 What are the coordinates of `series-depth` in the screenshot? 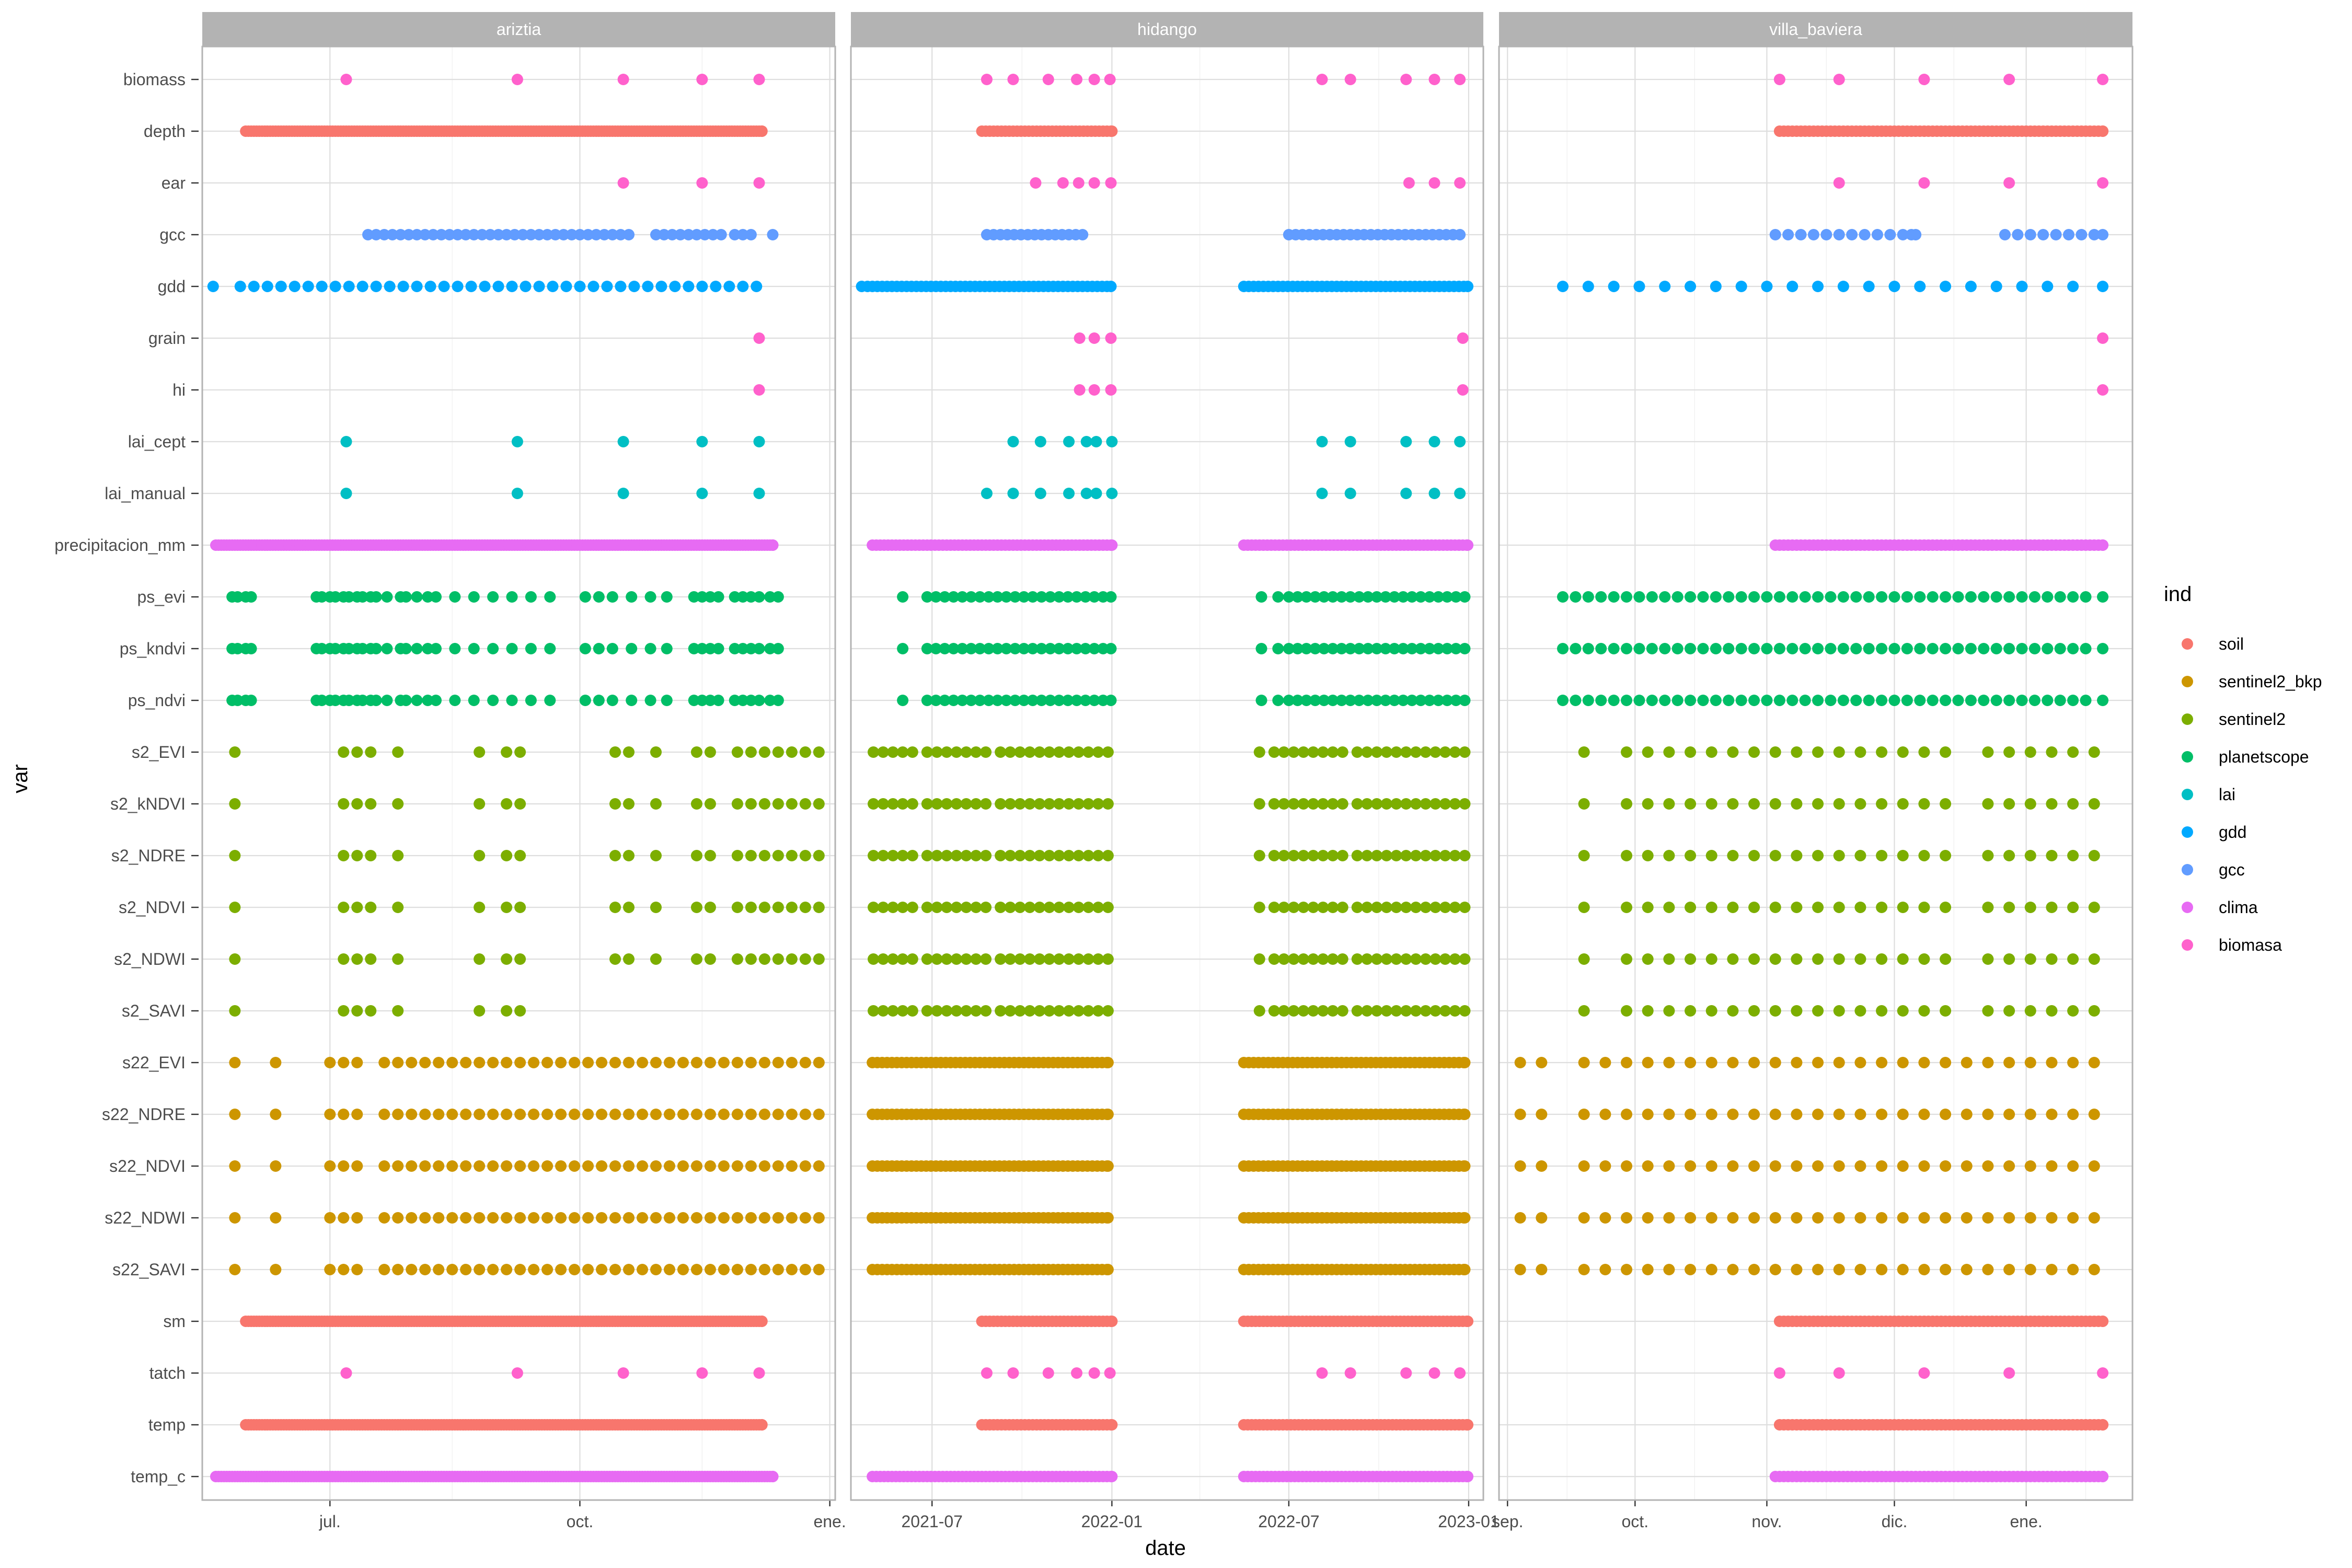 It's located at (504, 131).